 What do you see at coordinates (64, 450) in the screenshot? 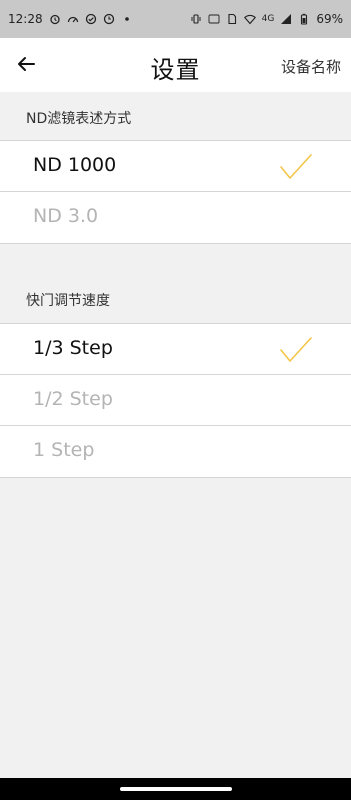
I see `option-label: 1 Step` at bounding box center [64, 450].